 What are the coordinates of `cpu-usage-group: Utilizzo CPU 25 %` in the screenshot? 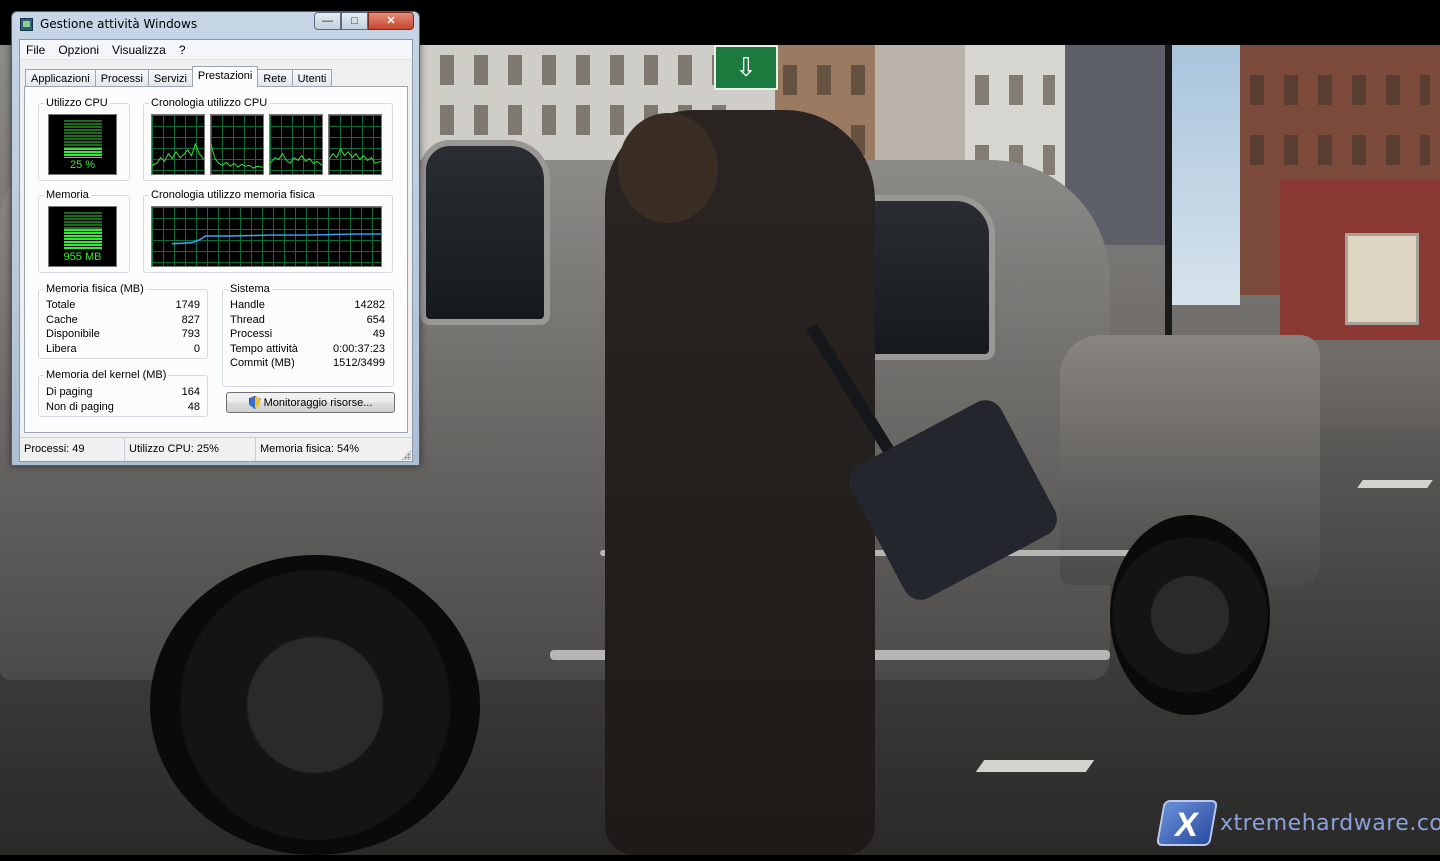 It's located at (84, 139).